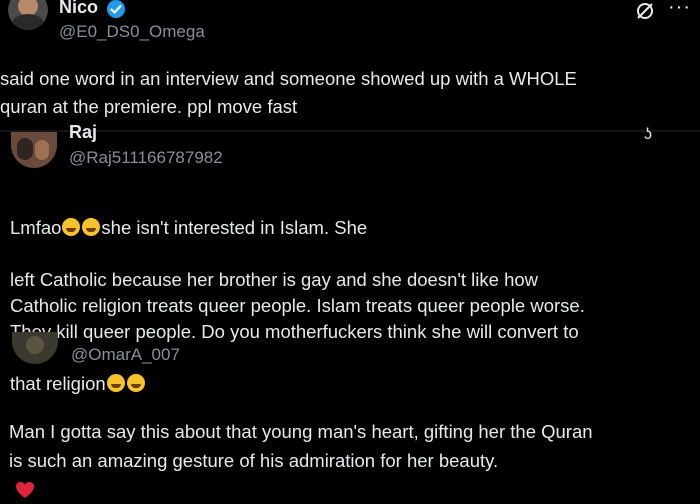 The image size is (700, 504). Describe the element at coordinates (234, 227) in the screenshot. I see `text-line1: she isn't interested in Islam. She` at that location.